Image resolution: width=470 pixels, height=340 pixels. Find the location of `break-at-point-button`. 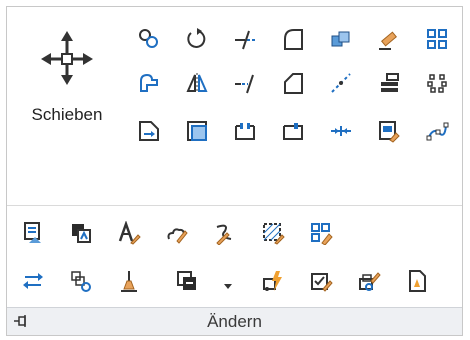

break-at-point-button is located at coordinates (341, 83).